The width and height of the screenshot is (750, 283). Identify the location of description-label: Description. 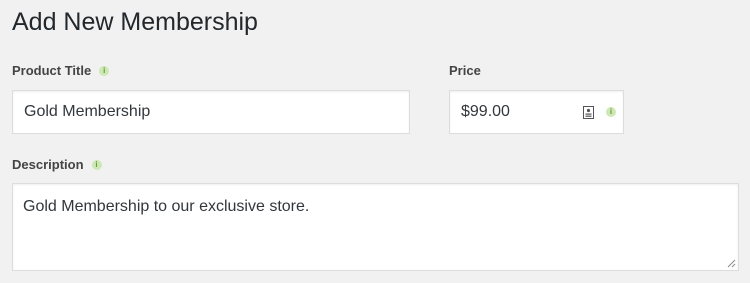
(48, 164).